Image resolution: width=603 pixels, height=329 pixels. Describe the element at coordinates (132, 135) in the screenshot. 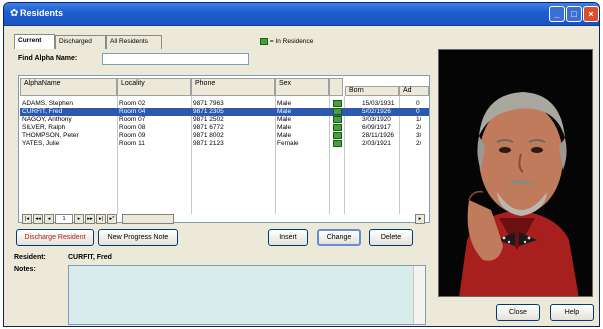

I see `cell-locality: Room 09` at that location.